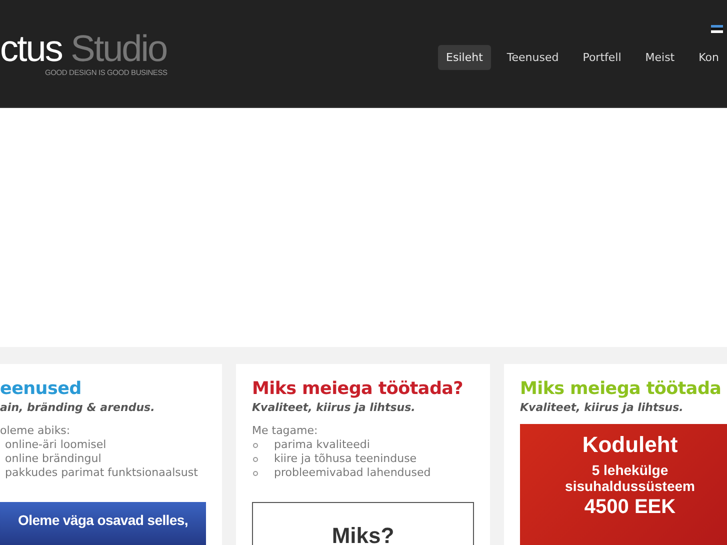  I want to click on nav-link: Teenused, so click(532, 57).